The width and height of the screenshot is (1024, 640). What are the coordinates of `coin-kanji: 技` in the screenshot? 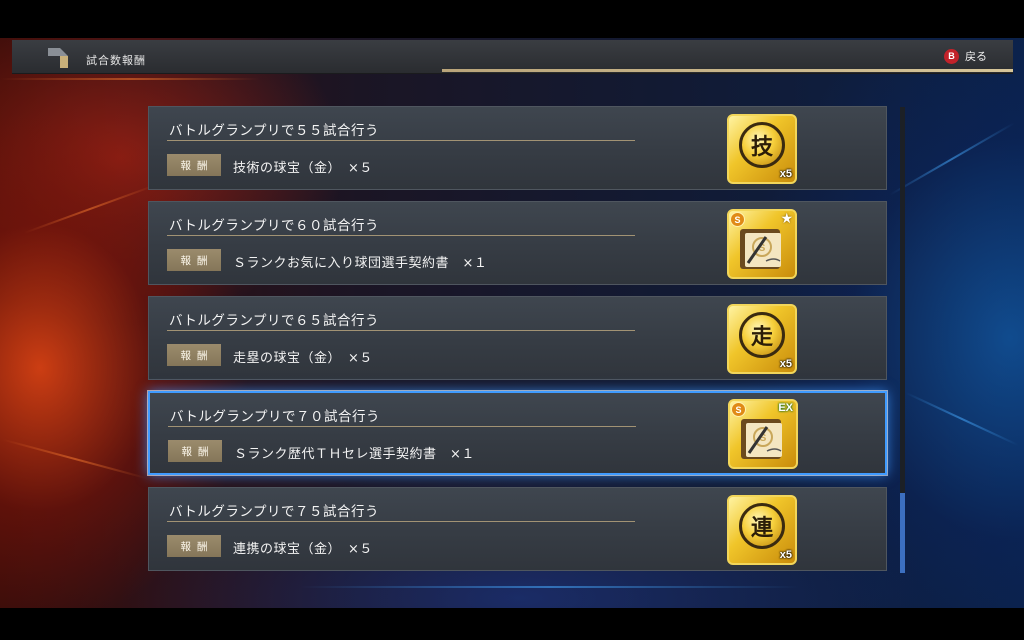 It's located at (761, 147).